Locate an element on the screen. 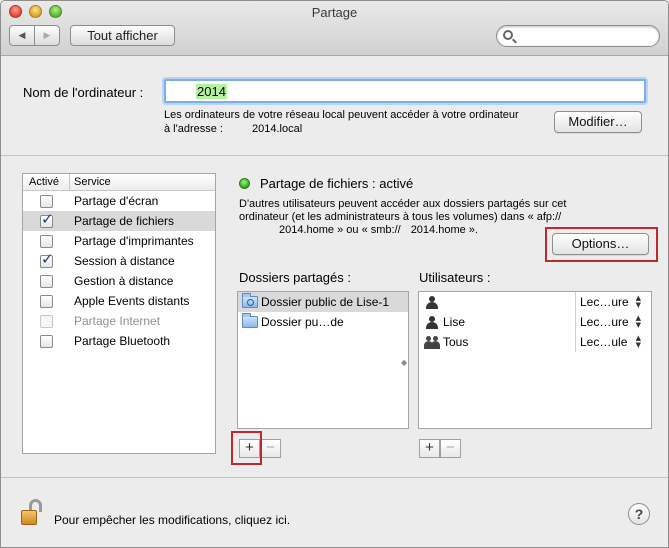  folder-icon is located at coordinates (250, 320).